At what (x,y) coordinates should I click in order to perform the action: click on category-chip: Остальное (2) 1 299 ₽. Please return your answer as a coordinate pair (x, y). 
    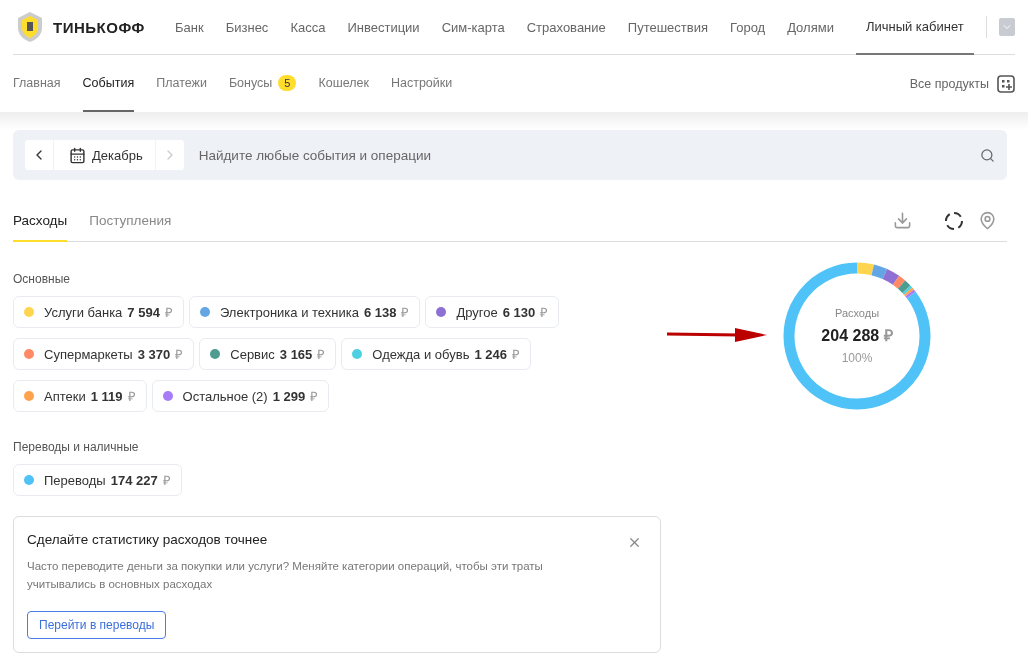
    Looking at the image, I should click on (240, 396).